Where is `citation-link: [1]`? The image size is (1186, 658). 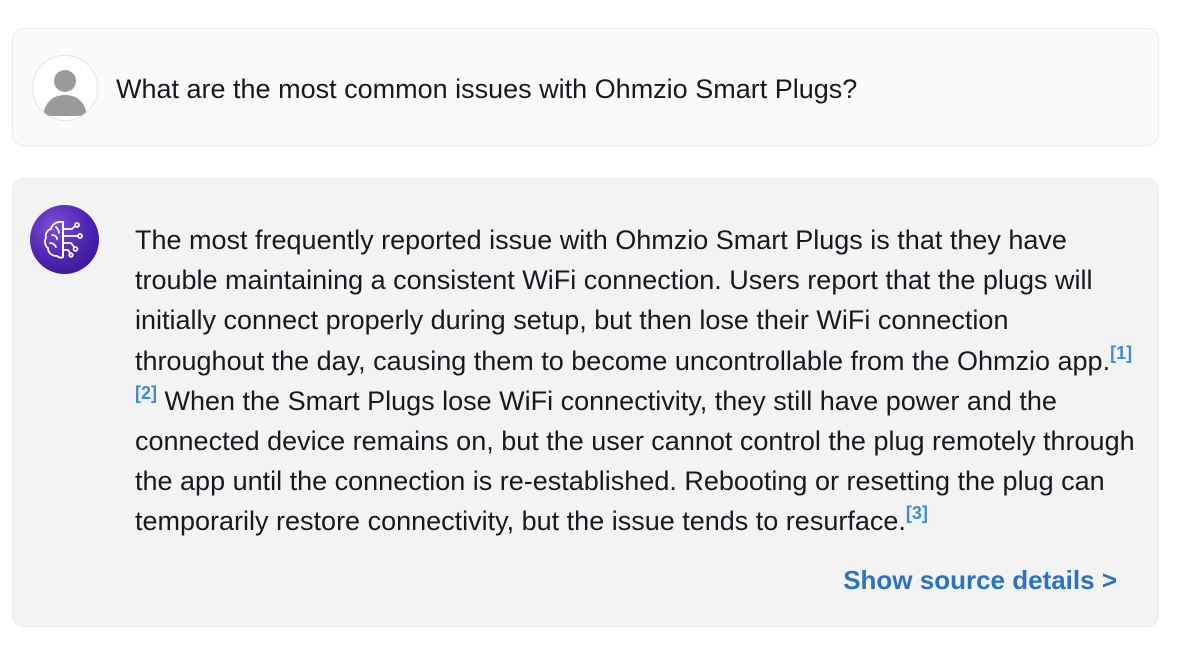 citation-link: [1] is located at coordinates (1121, 353).